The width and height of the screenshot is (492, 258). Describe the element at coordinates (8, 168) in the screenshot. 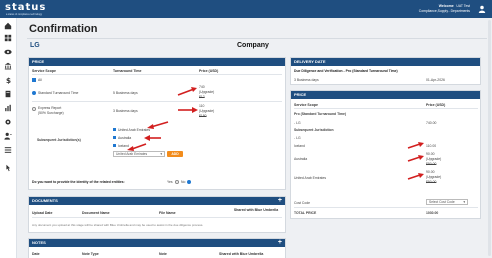

I see `pointer-icon` at that location.